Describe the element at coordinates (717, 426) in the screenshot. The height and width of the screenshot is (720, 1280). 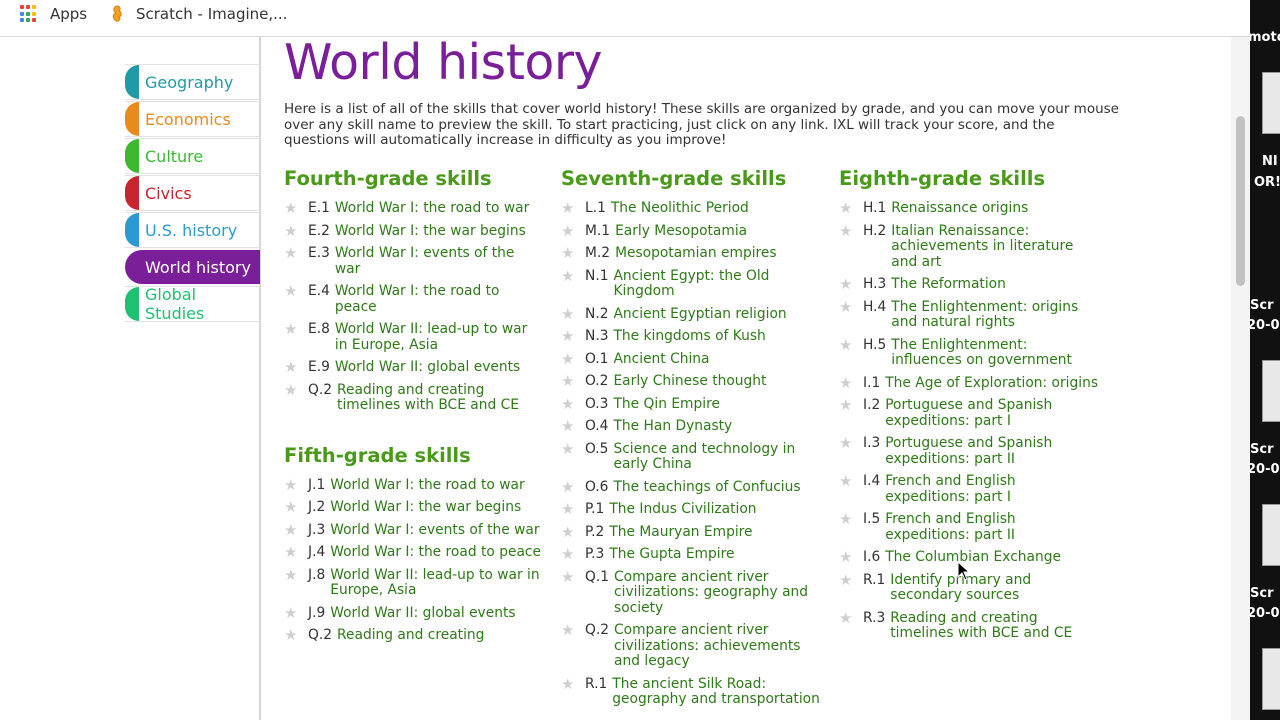
I see `skill-link: The Han Dynasty` at that location.